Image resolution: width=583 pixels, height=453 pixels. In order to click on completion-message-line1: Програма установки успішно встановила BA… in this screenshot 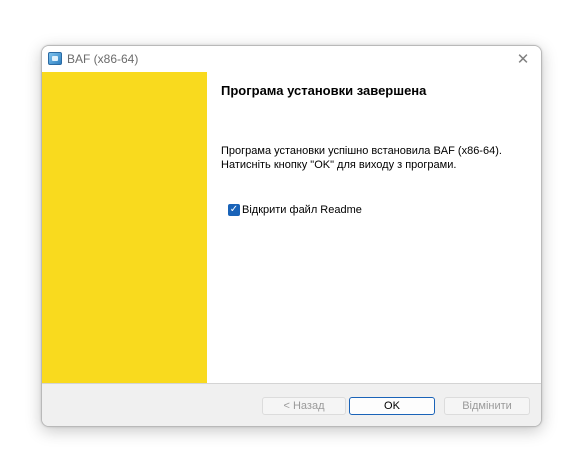, I will do `click(361, 151)`.